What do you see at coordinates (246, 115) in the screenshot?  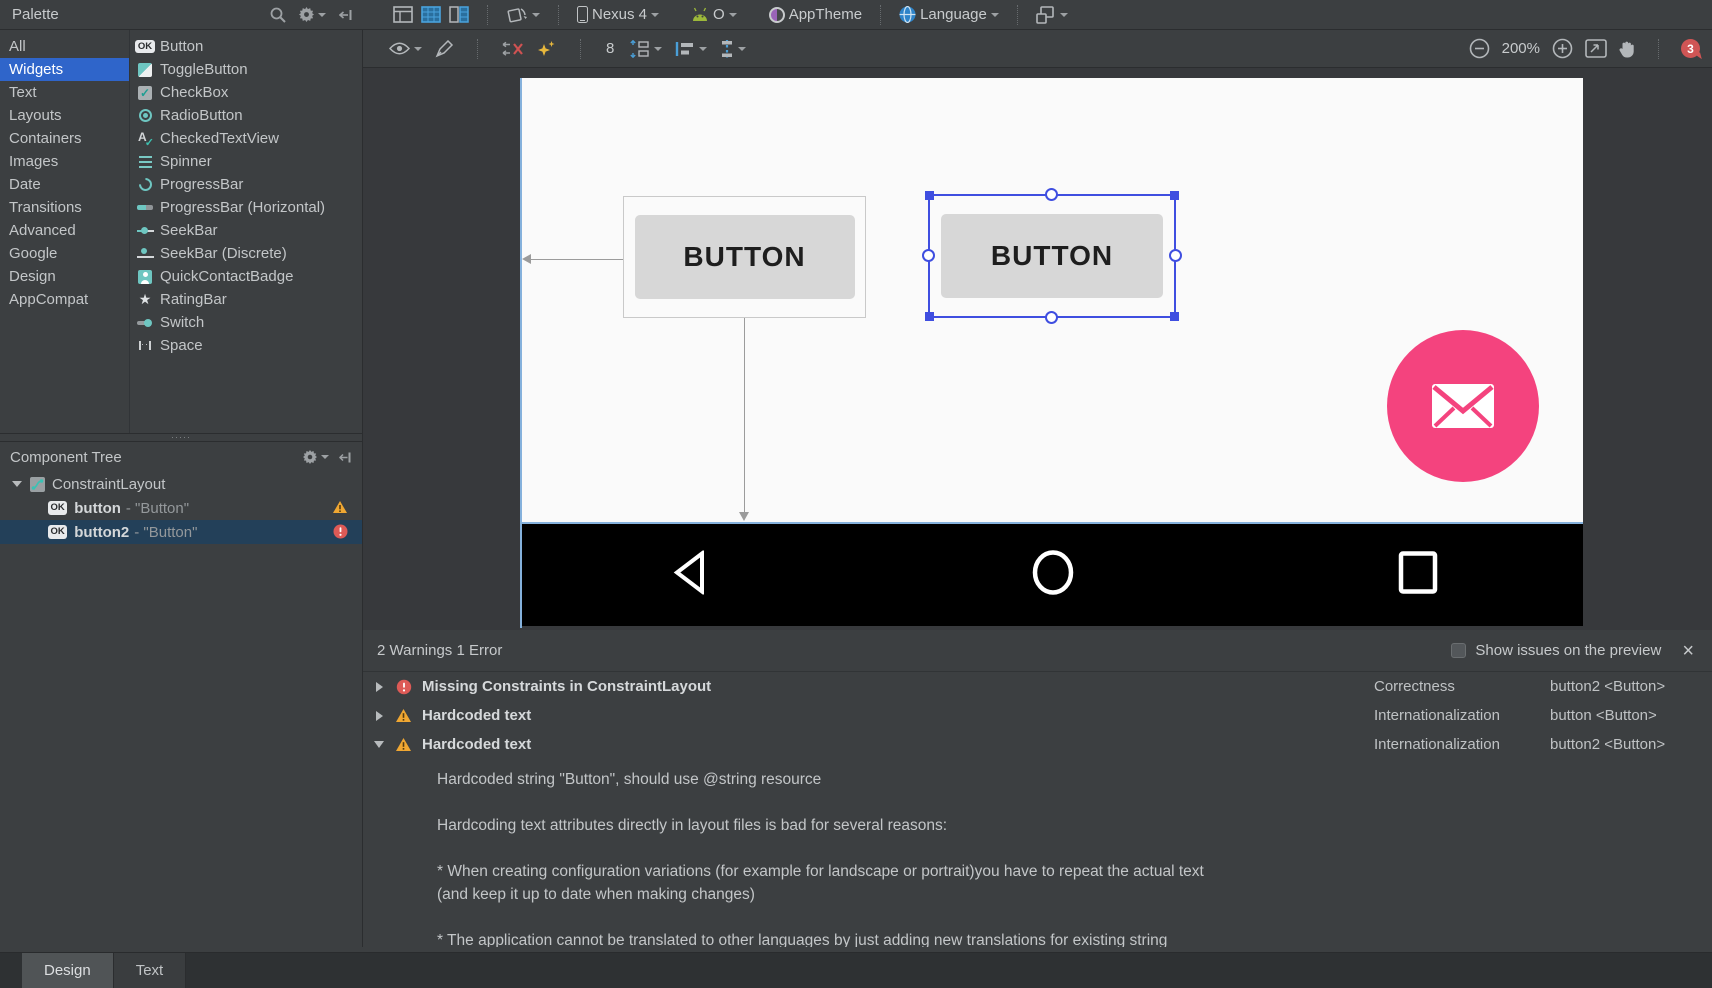 I see `palette-item-radiobutton: RadioButton` at bounding box center [246, 115].